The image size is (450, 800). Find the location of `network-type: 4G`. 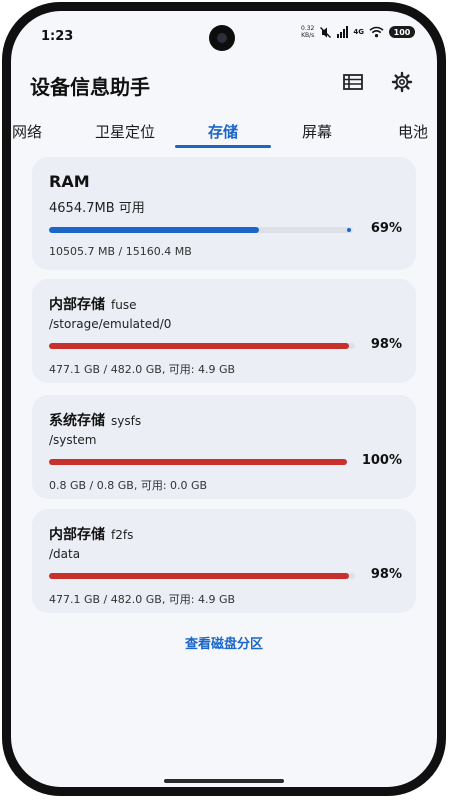

network-type: 4G is located at coordinates (358, 32).